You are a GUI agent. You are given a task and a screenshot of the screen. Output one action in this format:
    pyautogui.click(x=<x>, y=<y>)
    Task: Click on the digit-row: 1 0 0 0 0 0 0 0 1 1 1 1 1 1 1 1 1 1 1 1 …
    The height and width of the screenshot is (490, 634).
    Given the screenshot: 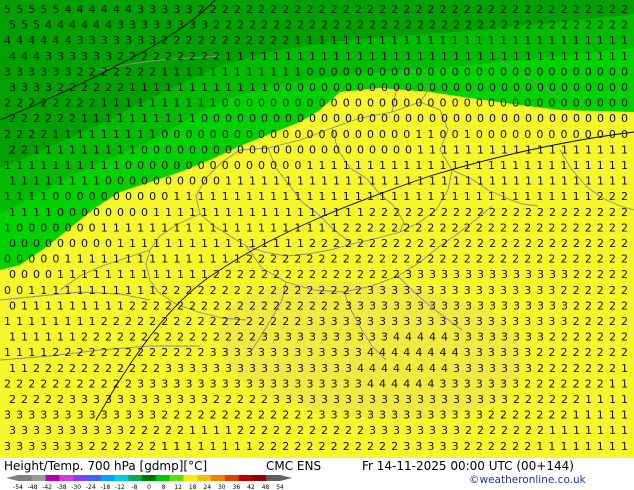 What is the action you would take?
    pyautogui.click(x=316, y=227)
    